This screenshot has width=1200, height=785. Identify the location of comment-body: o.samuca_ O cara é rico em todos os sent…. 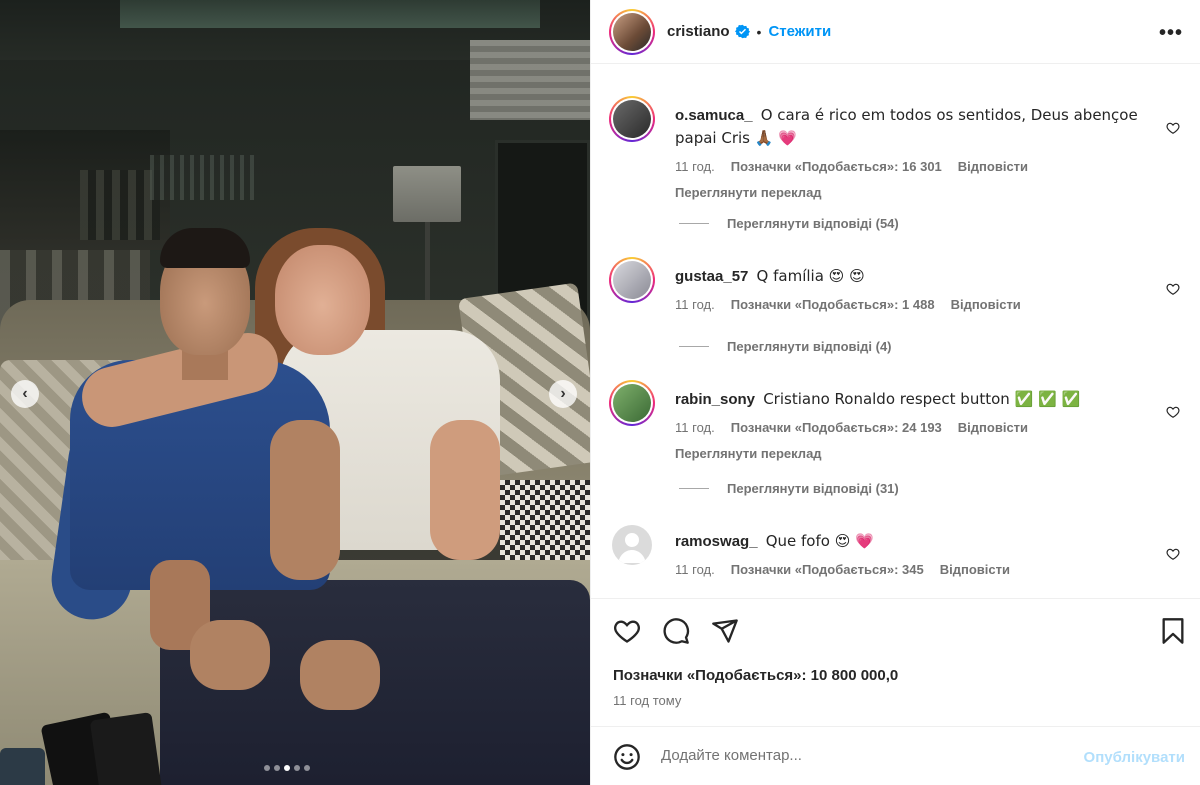
(910, 154).